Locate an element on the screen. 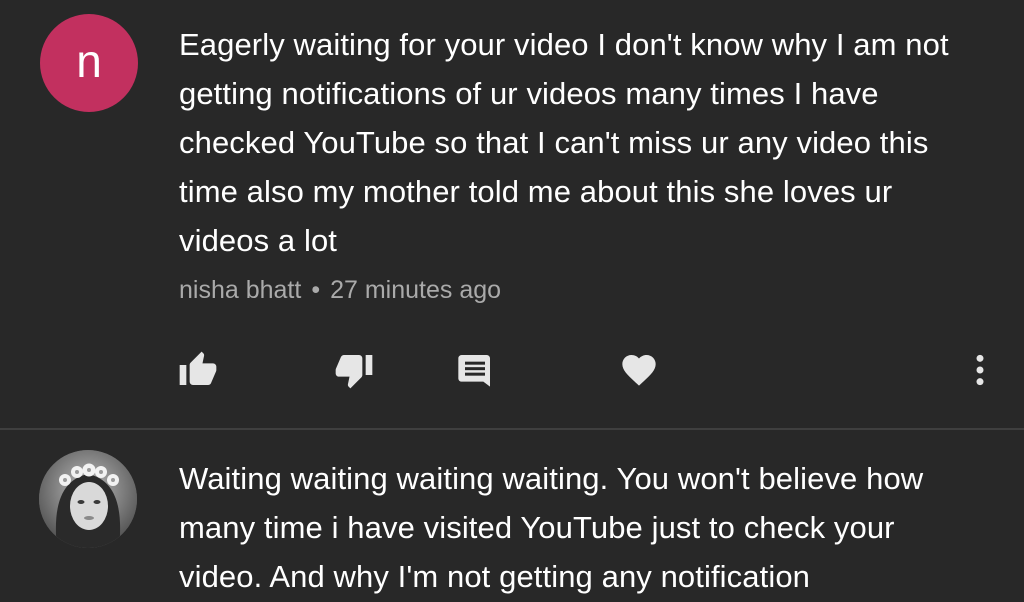 The height and width of the screenshot is (602, 1024). comment-time: 27 minutes ago is located at coordinates (416, 290).